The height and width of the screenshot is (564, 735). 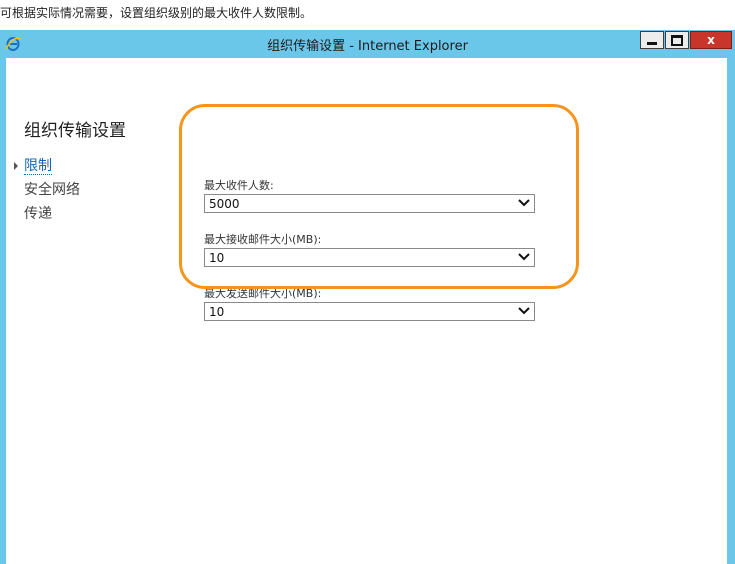 I want to click on maximize-icon, so click(x=677, y=40).